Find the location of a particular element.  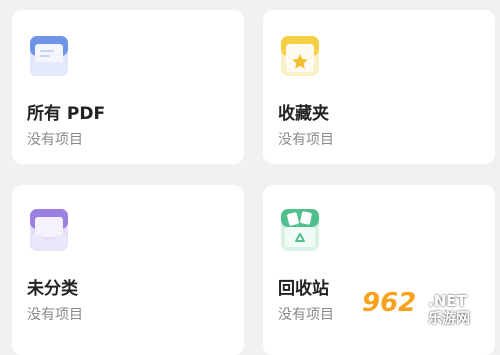

card-title: 回收站 is located at coordinates (303, 289).